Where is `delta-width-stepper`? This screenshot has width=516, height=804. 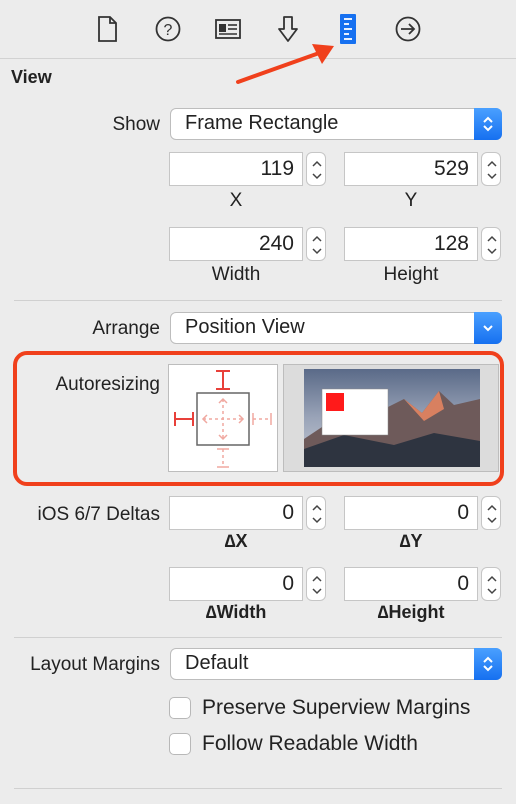
delta-width-stepper is located at coordinates (316, 584).